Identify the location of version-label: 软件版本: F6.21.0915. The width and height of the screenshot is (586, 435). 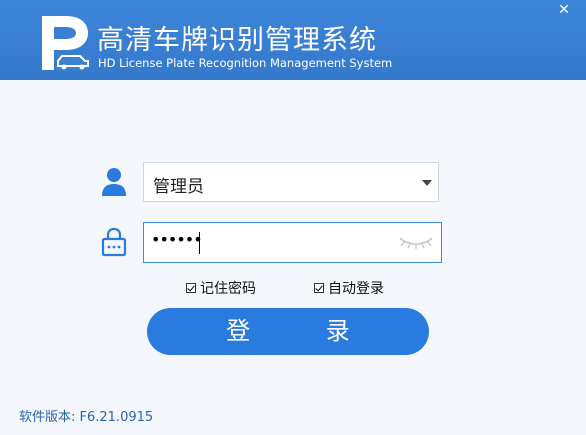
(86, 417).